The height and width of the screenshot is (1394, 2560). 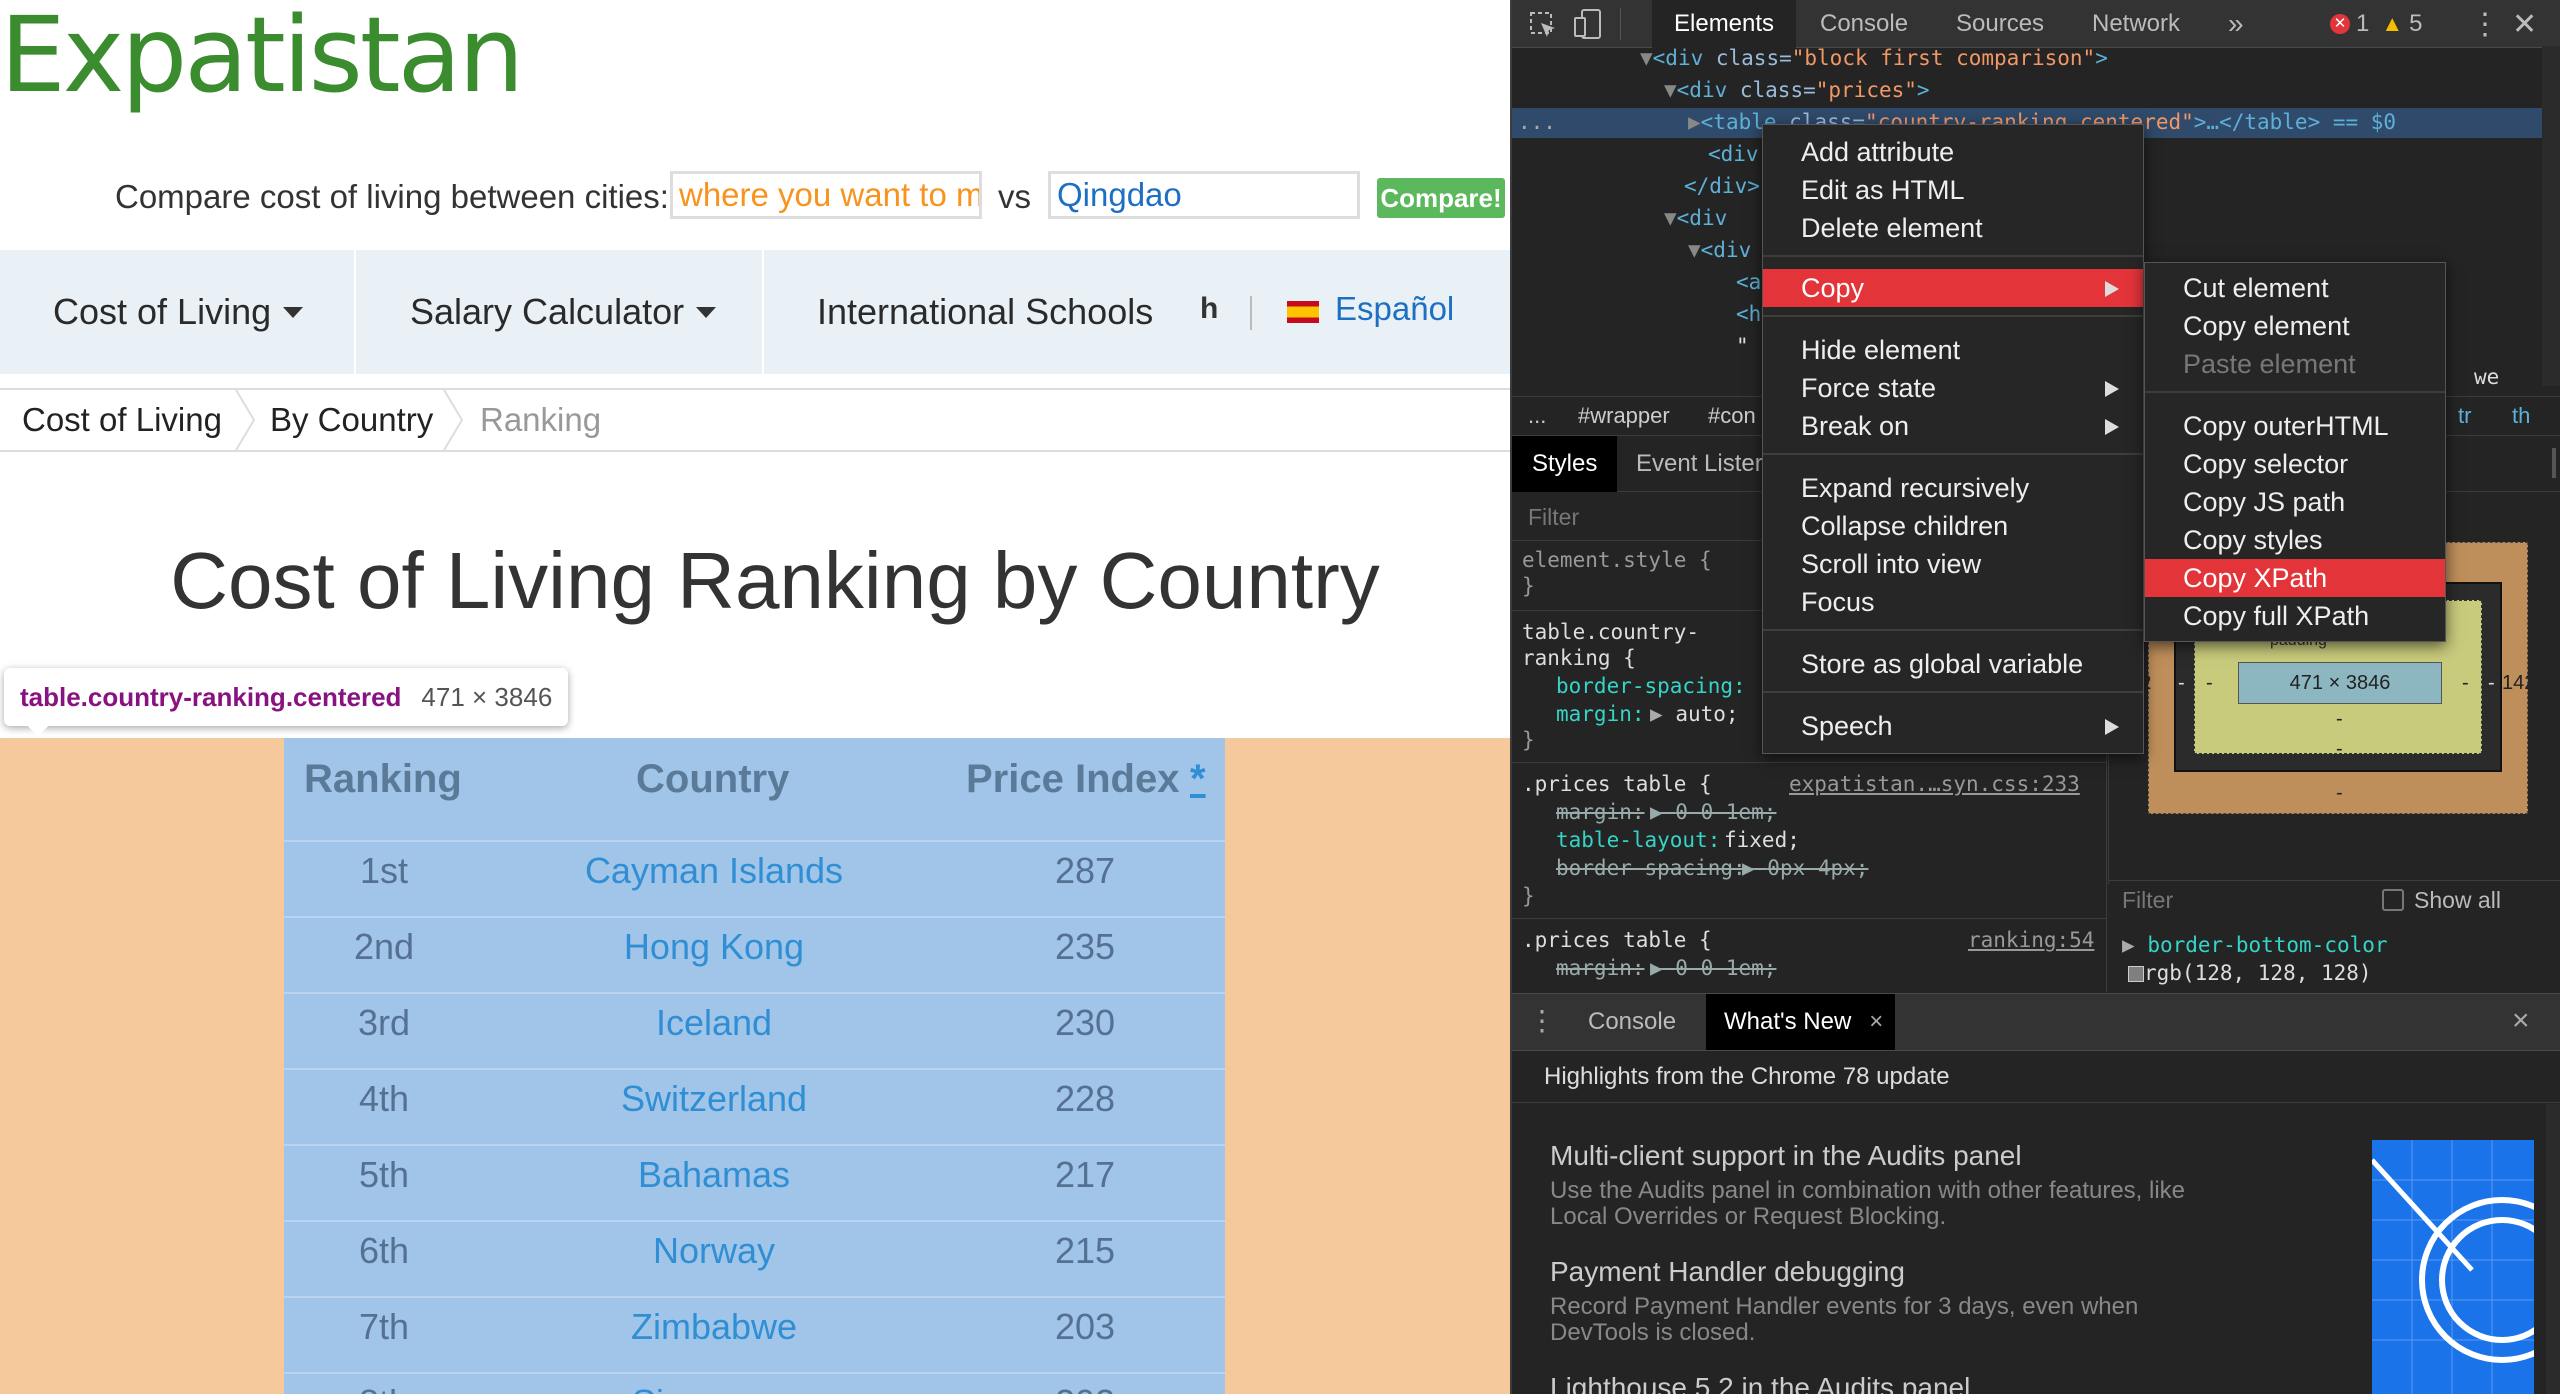 What do you see at coordinates (2295, 502) in the screenshot?
I see `menu-copy-js-path: Copy JS path` at bounding box center [2295, 502].